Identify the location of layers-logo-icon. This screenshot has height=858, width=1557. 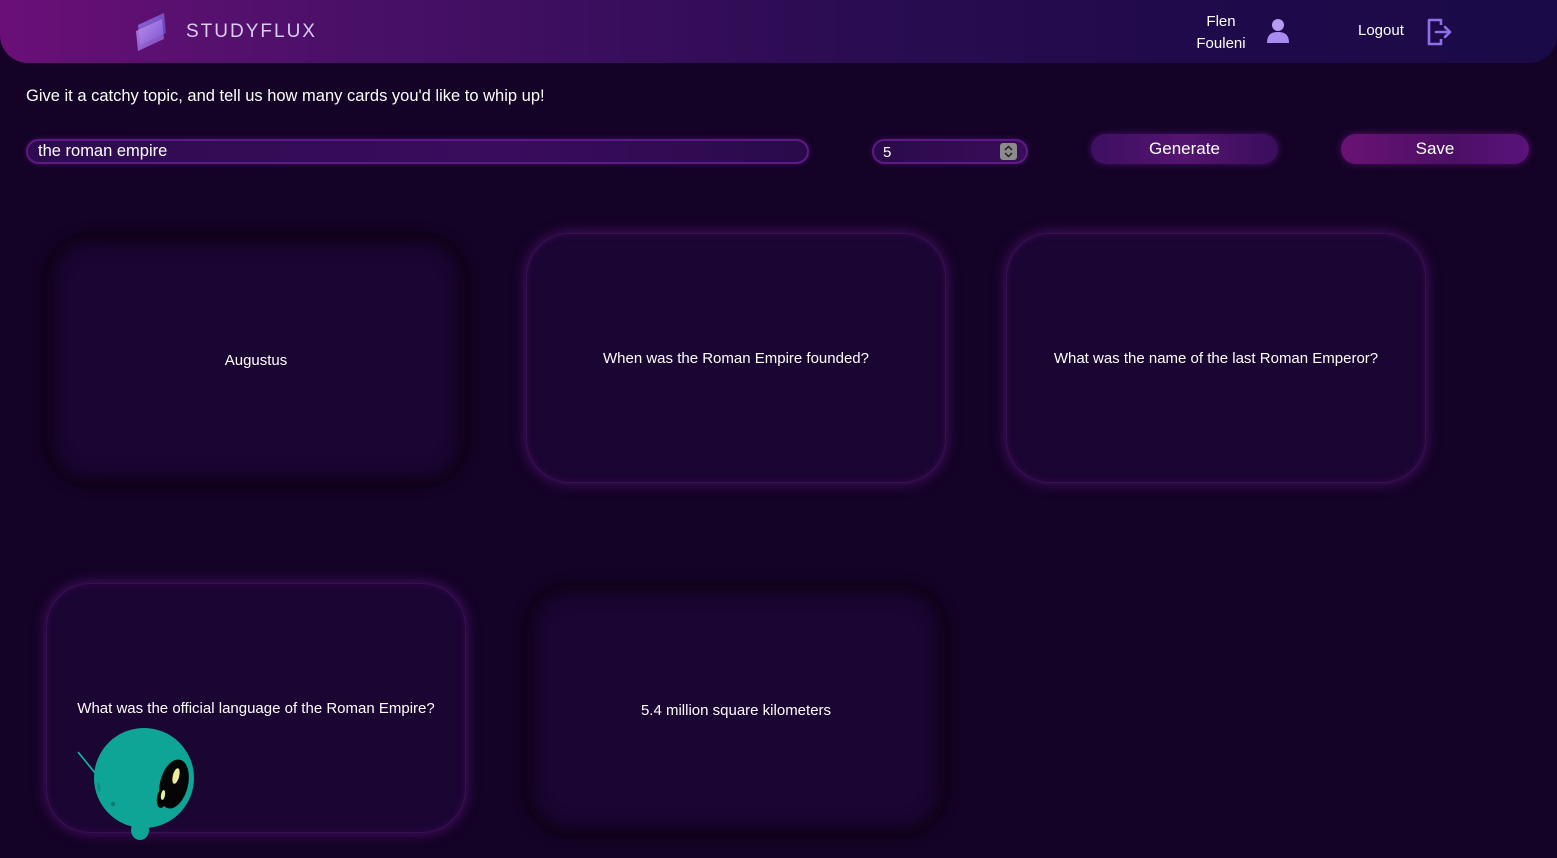
(152, 31).